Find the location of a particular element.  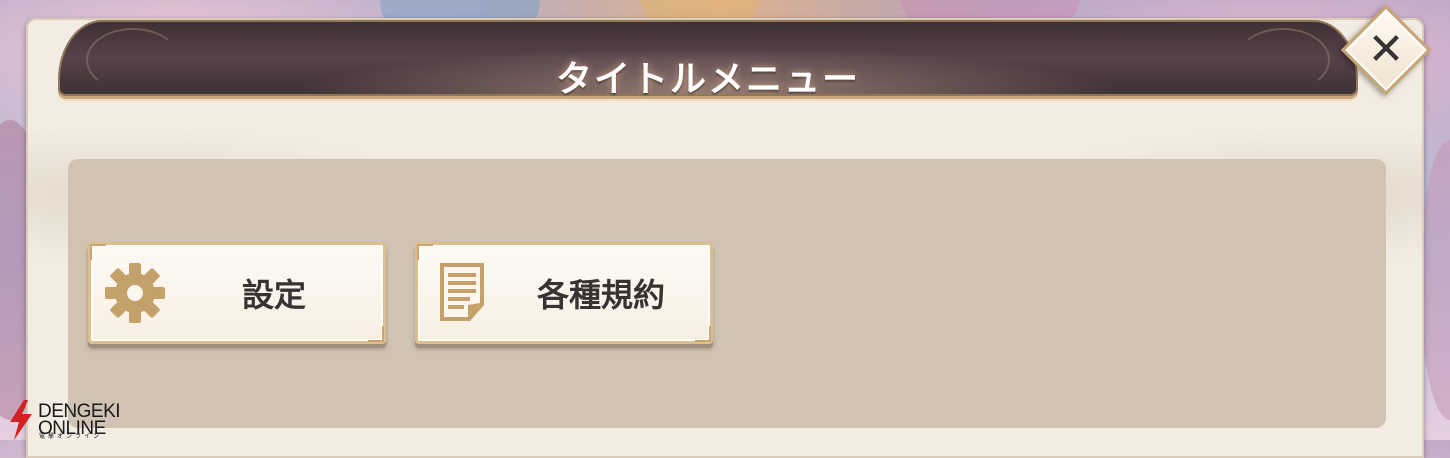

close-icon: ✕ is located at coordinates (1386, 49).